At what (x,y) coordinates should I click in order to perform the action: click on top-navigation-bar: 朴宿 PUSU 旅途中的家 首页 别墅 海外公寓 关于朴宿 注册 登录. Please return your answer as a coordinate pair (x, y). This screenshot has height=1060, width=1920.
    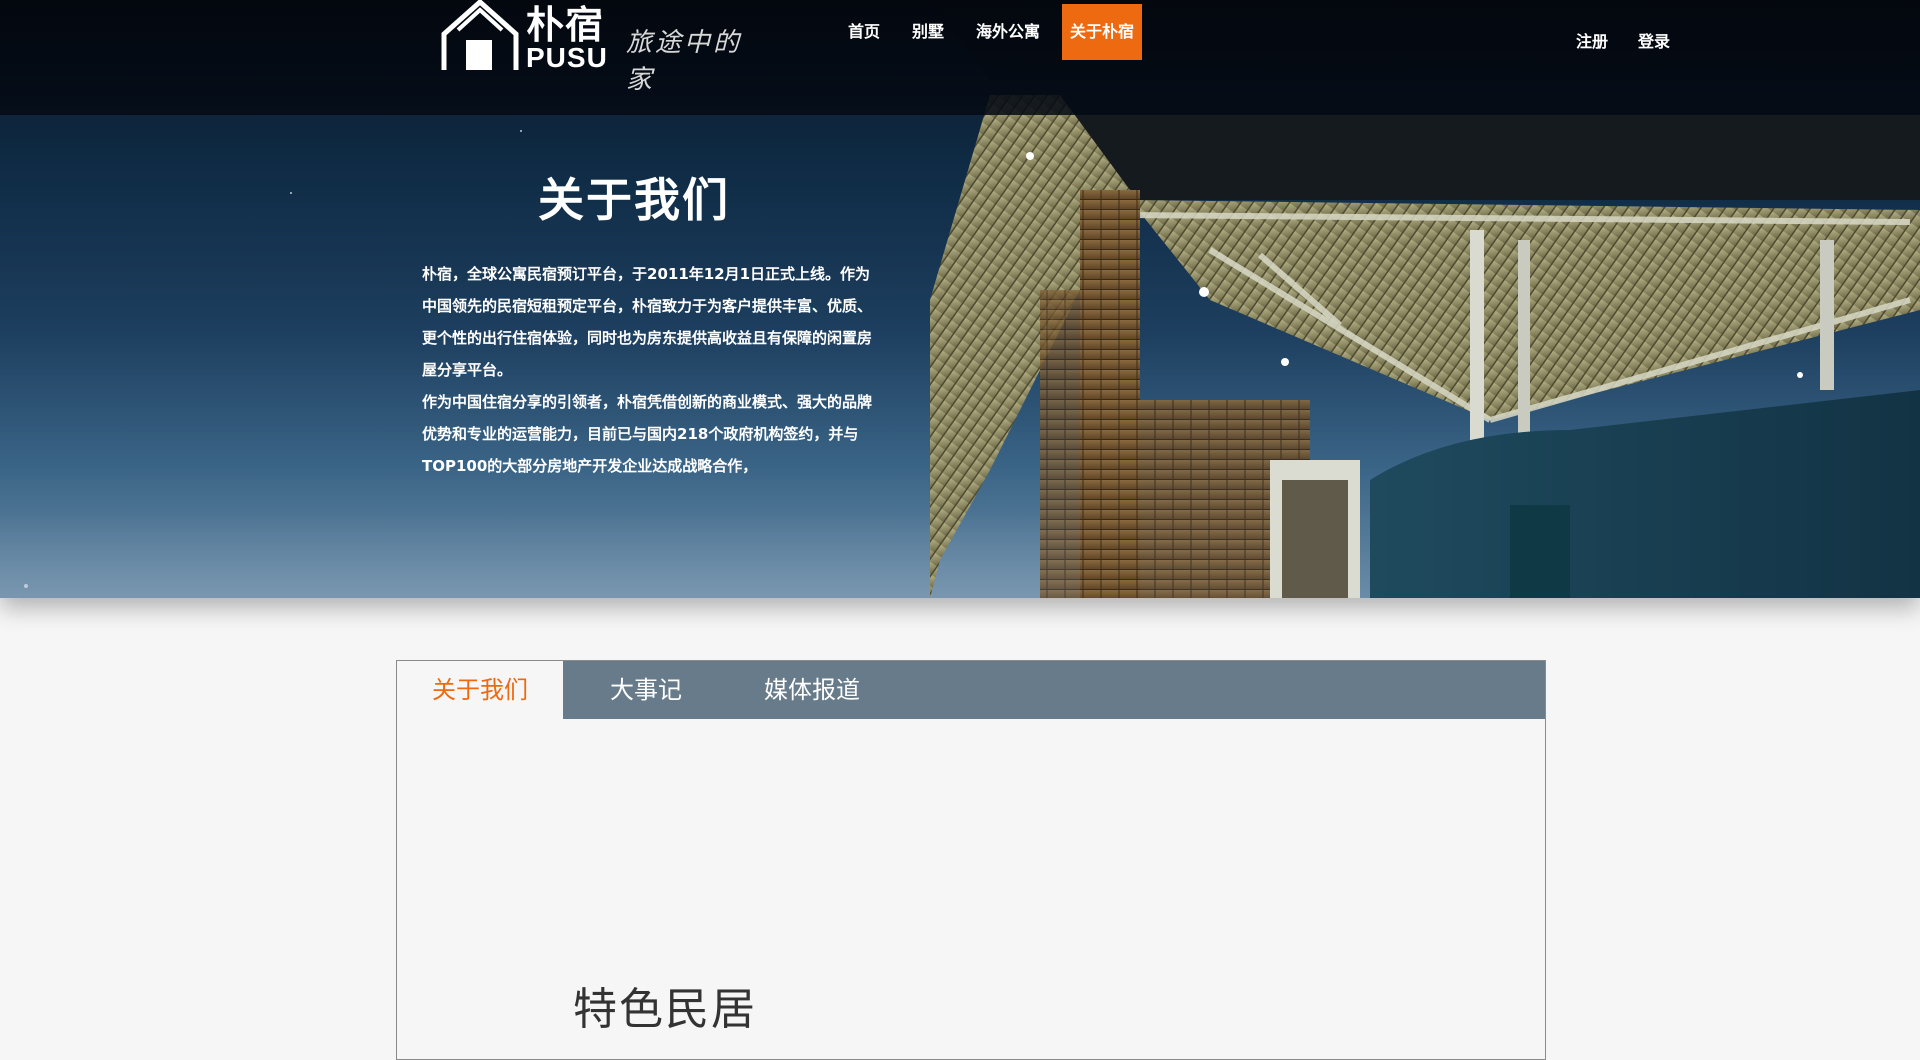
    Looking at the image, I should click on (960, 57).